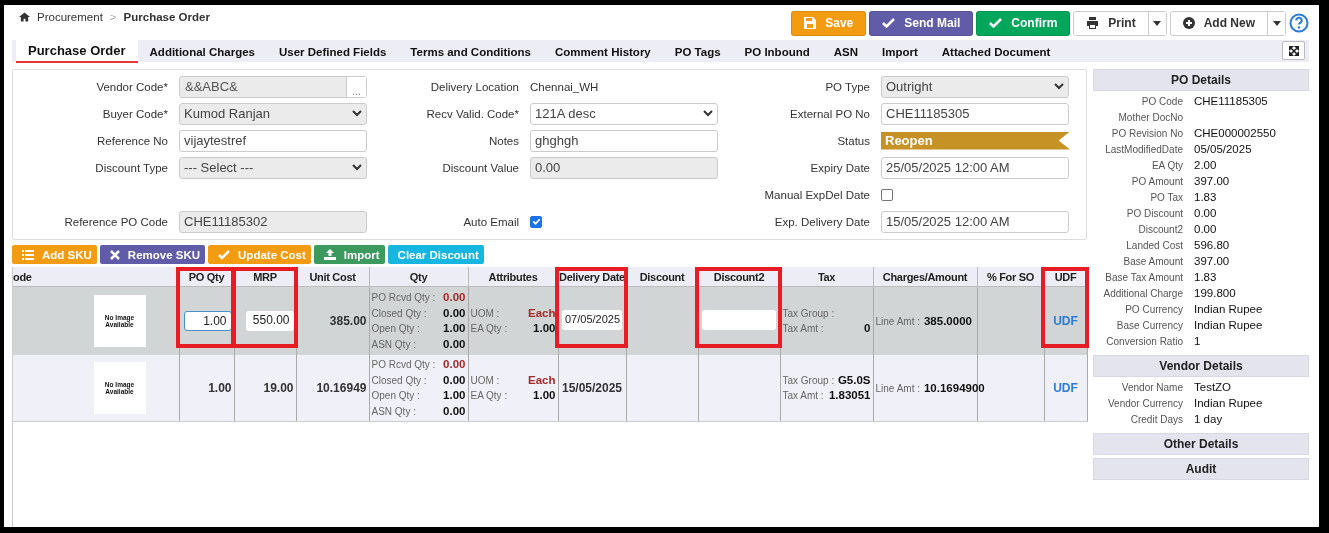 This screenshot has width=1329, height=533. What do you see at coordinates (1235, 133) in the screenshot?
I see `detail-value: CHE000002550` at bounding box center [1235, 133].